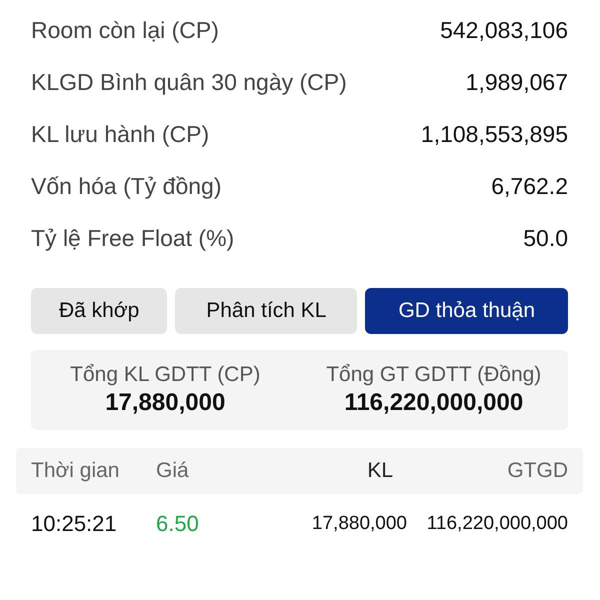 Image resolution: width=600 pixels, height=600 pixels. I want to click on column-header: KL, so click(380, 471).